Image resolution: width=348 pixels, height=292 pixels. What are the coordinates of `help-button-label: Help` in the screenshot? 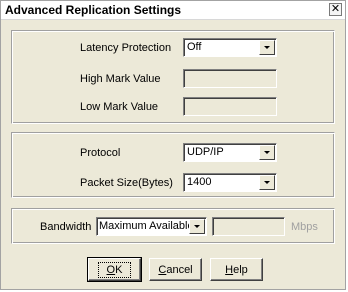 It's located at (236, 269).